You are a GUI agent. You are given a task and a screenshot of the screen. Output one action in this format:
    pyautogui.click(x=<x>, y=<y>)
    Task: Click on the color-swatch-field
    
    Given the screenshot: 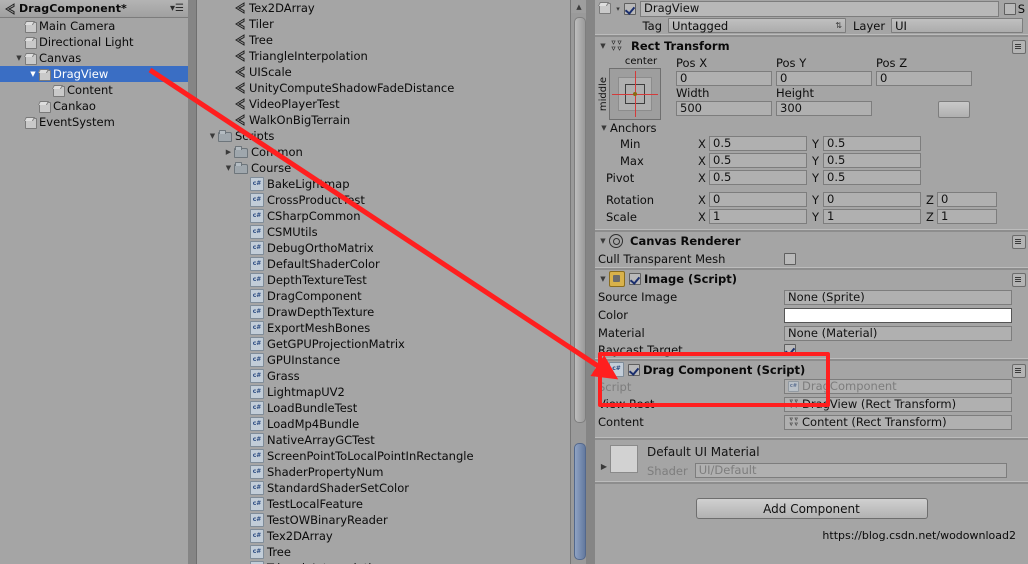 What is the action you would take?
    pyautogui.click(x=898, y=315)
    